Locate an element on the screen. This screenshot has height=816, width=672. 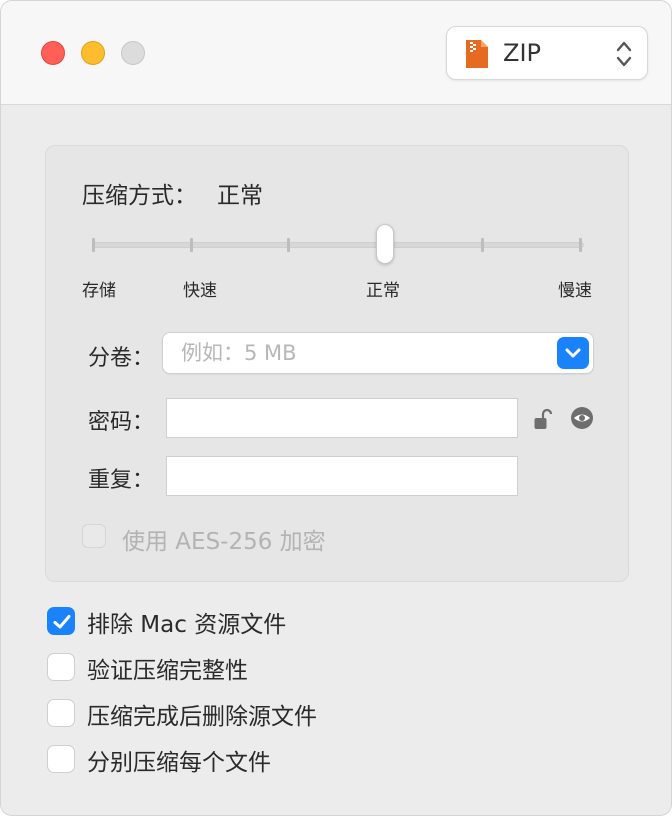
checkmark-icon is located at coordinates (62, 622).